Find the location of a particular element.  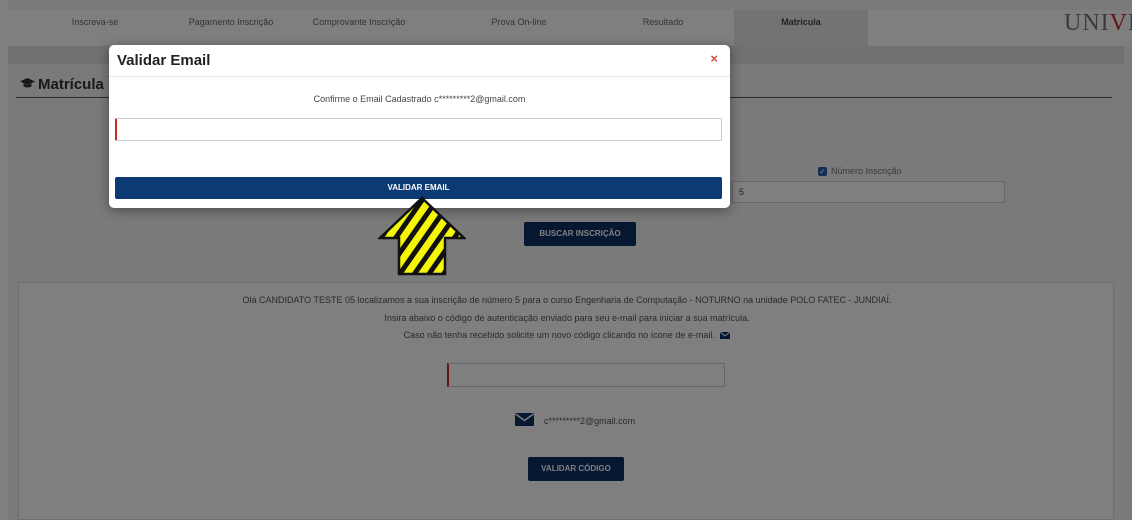

annotation-arrow-icon is located at coordinates (422, 236).